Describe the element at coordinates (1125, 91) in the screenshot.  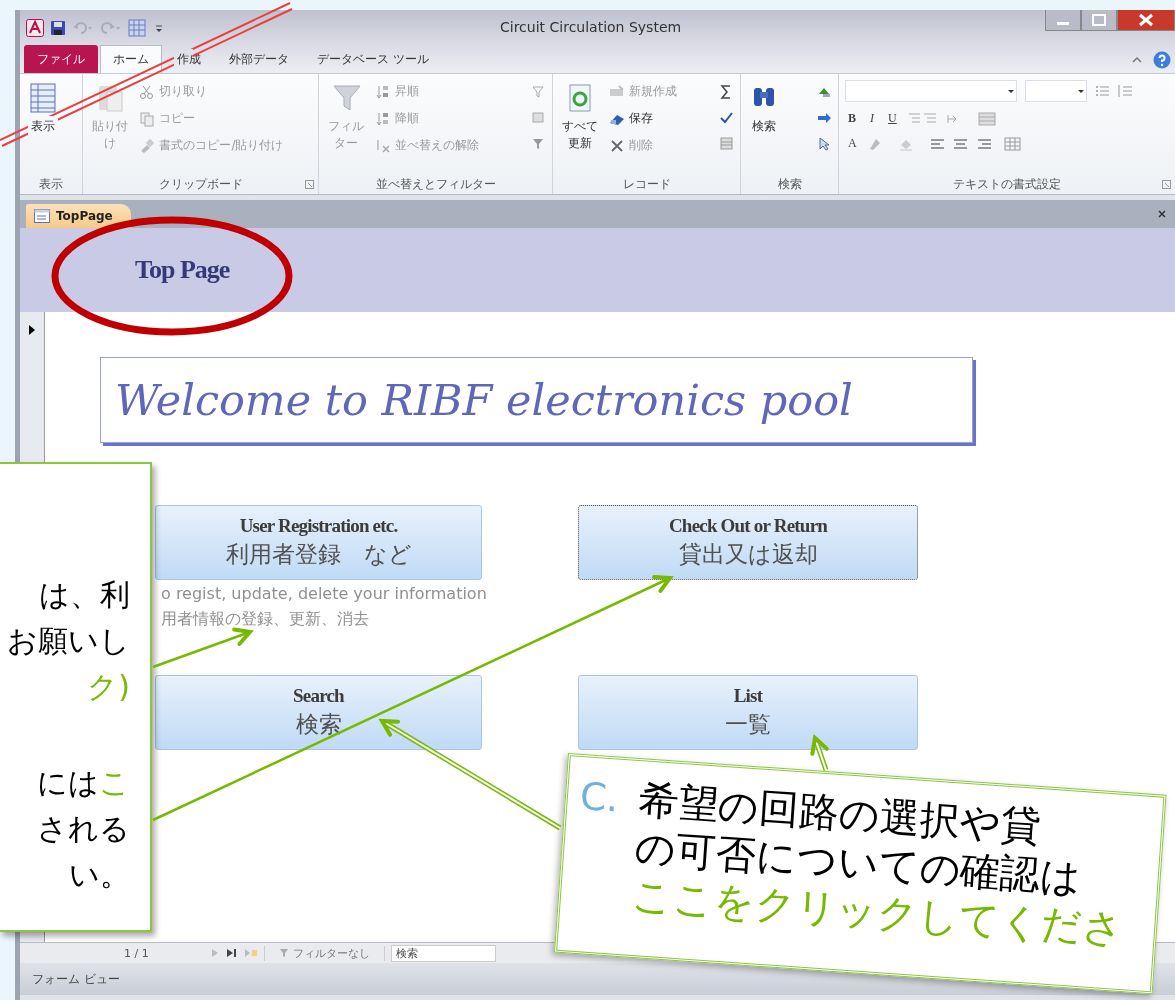
I see `numbering-icon` at that location.